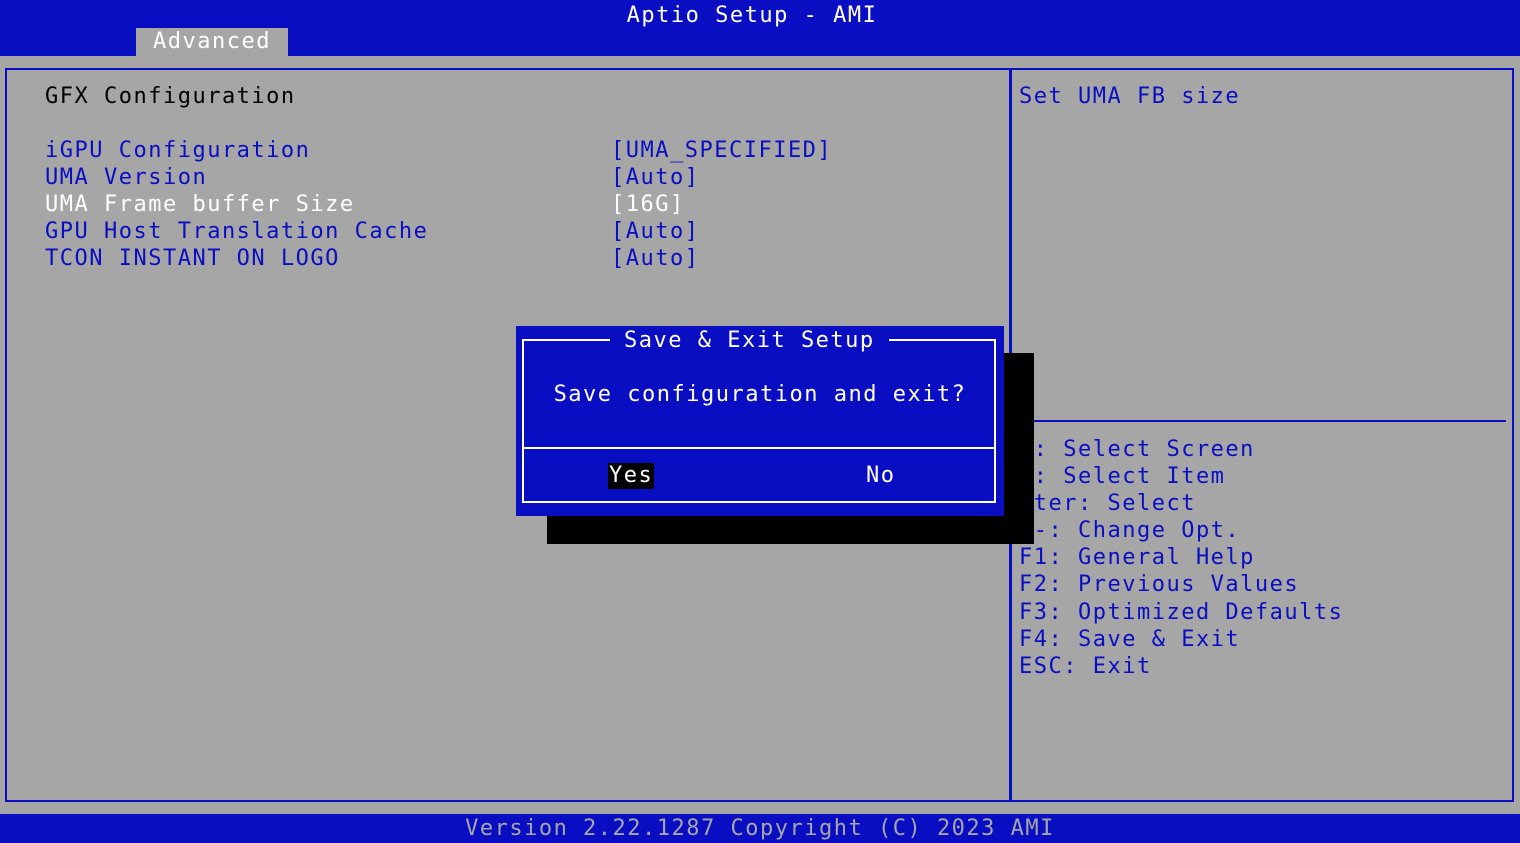 The width and height of the screenshot is (1520, 843). I want to click on setting-gpu-host-translation-cache: GPU Host Translation Cache [Auto], so click(495, 231).